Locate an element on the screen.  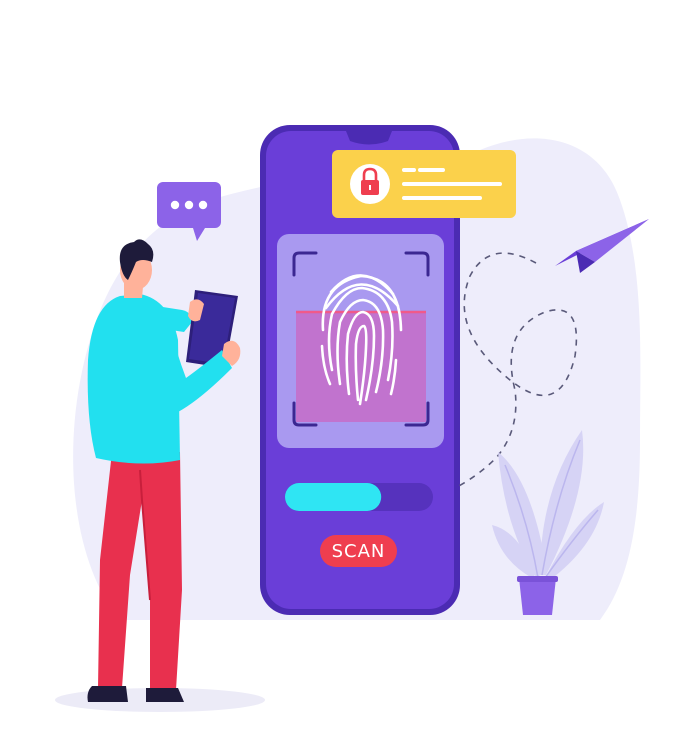
fingerprint-scan-panel is located at coordinates (360, 341).